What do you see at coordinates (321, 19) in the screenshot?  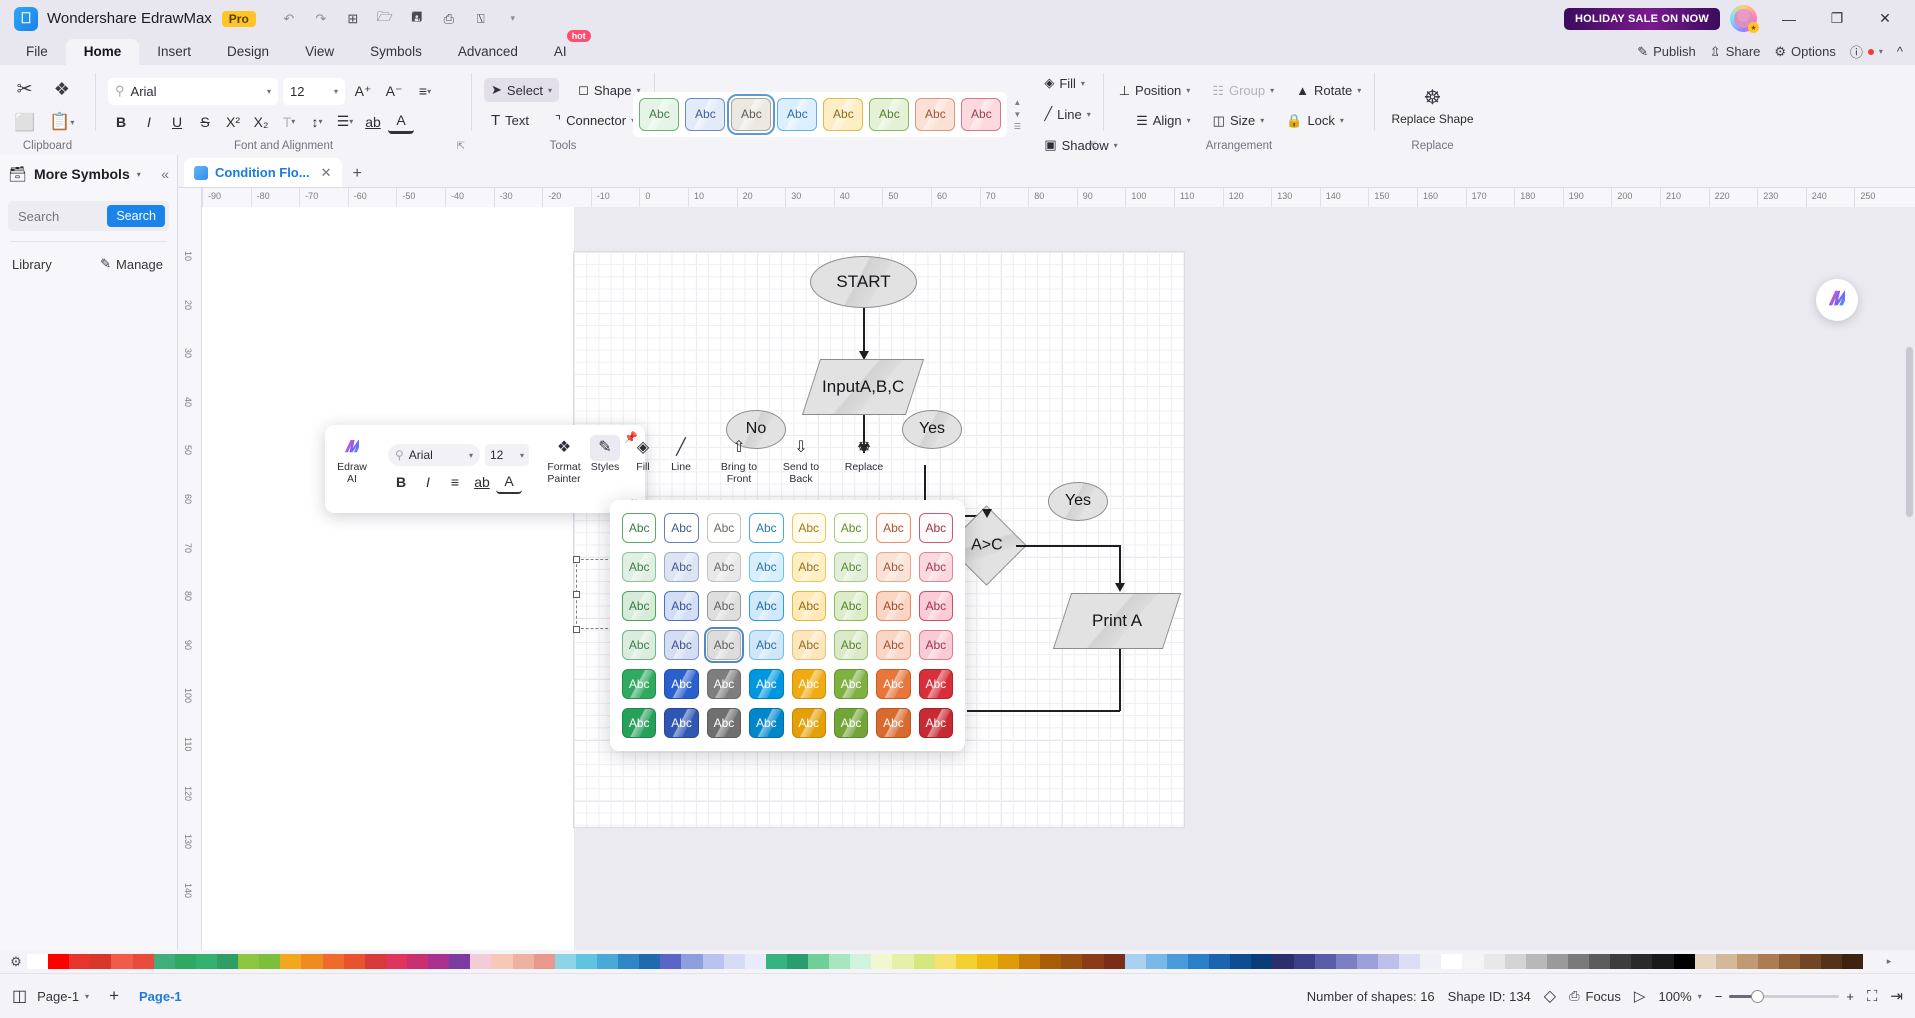 I see `redo-icon: ↷` at bounding box center [321, 19].